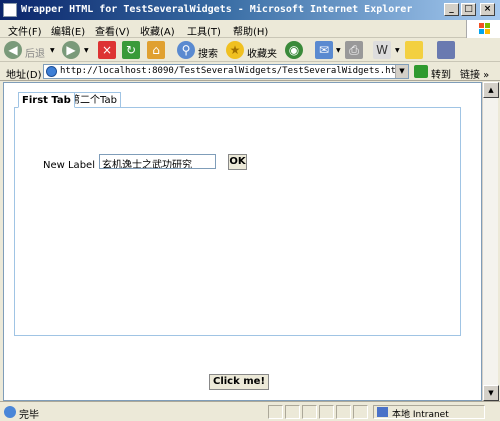 This screenshot has height=421, width=500. Describe the element at coordinates (420, 415) in the screenshot. I see `zone-label: 本地 Intranet` at that location.